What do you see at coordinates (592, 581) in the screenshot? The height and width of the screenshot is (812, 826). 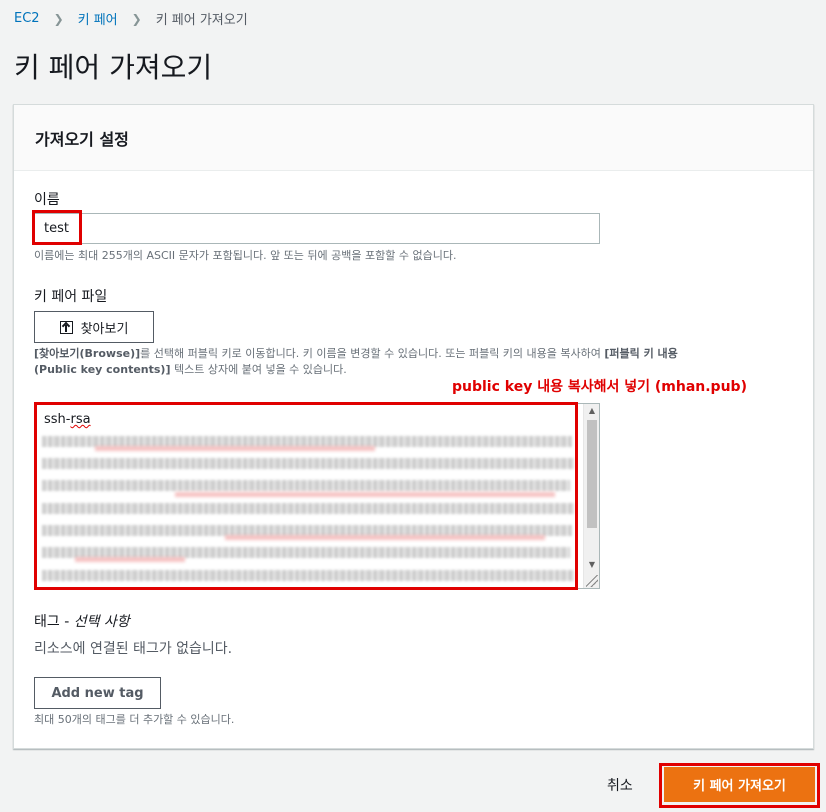 I see `resize-grip-icon` at bounding box center [592, 581].